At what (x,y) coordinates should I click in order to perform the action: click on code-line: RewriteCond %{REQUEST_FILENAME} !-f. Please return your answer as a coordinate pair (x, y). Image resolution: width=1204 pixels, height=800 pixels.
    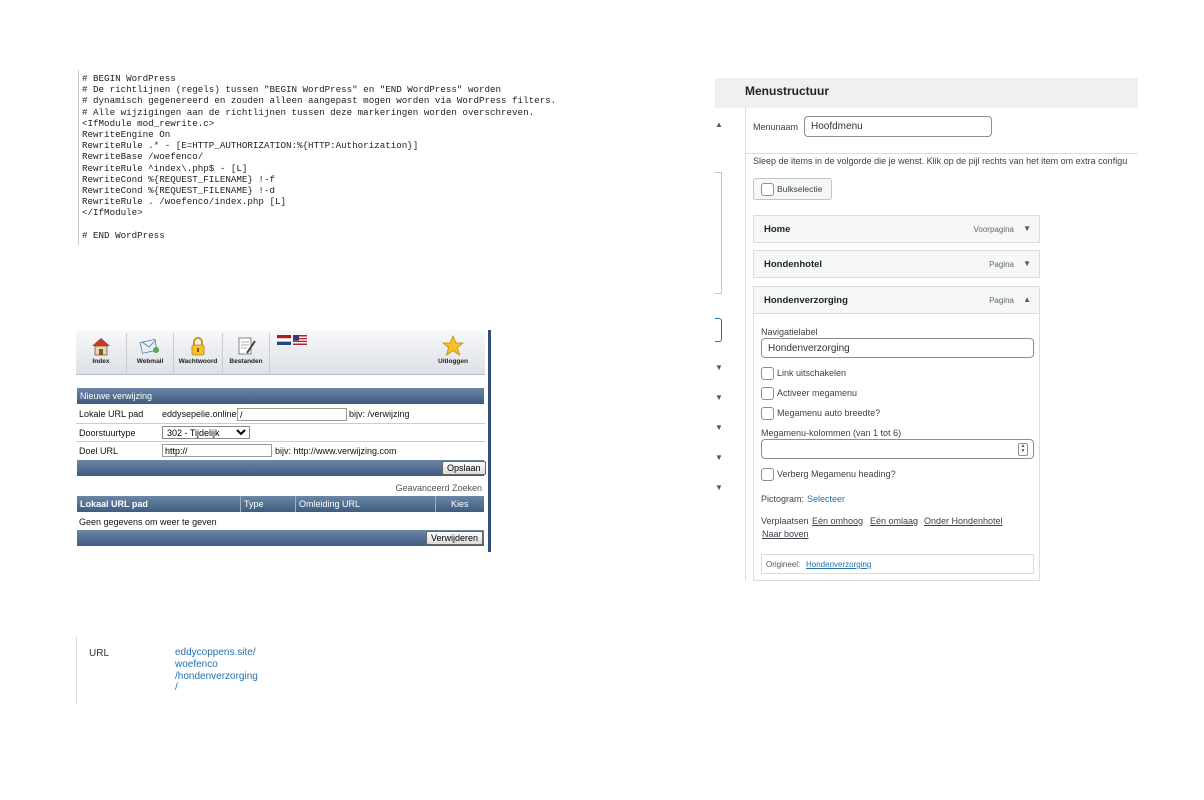
    Looking at the image, I should click on (178, 179).